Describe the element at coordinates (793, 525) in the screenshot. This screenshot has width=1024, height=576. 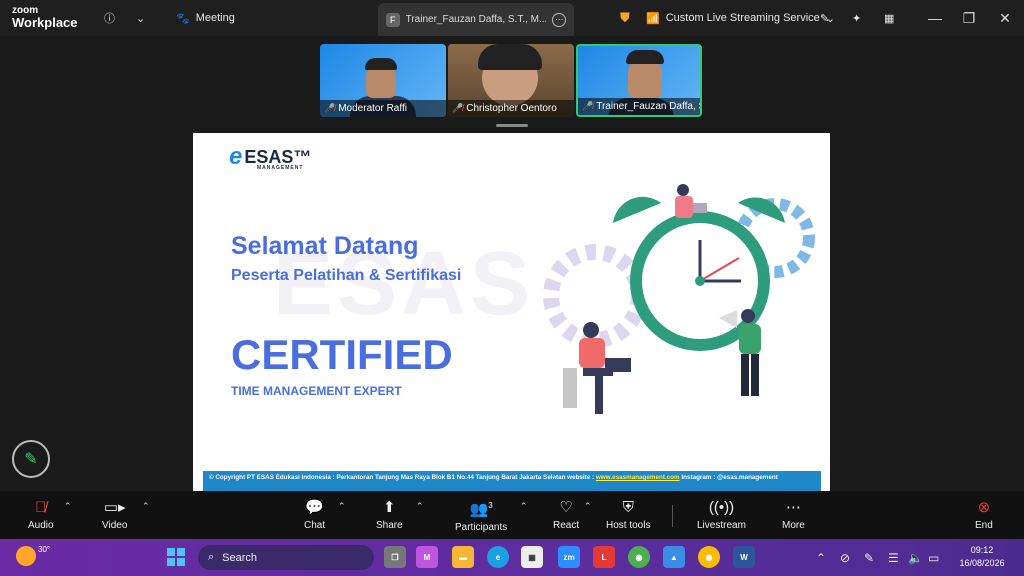
I see `more-label: More` at that location.